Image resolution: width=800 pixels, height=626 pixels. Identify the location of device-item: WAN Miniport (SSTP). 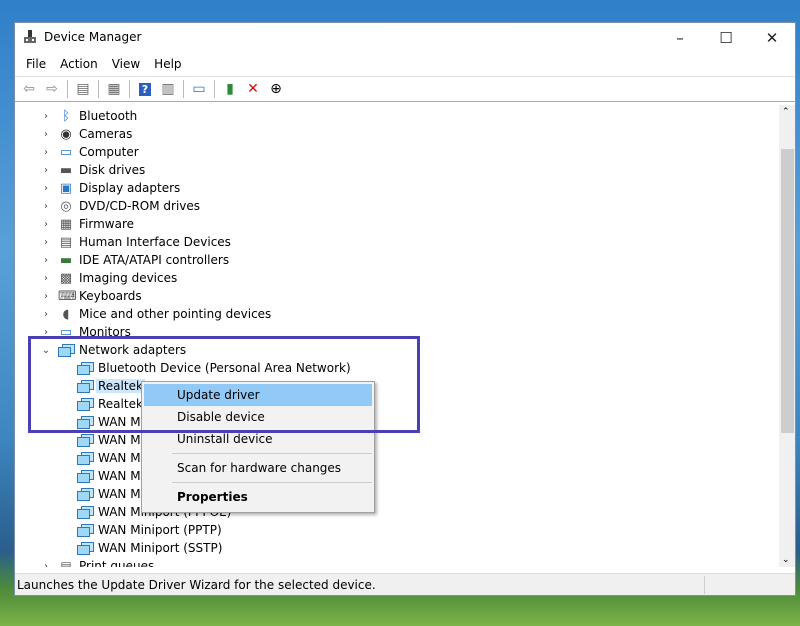
(216, 548).